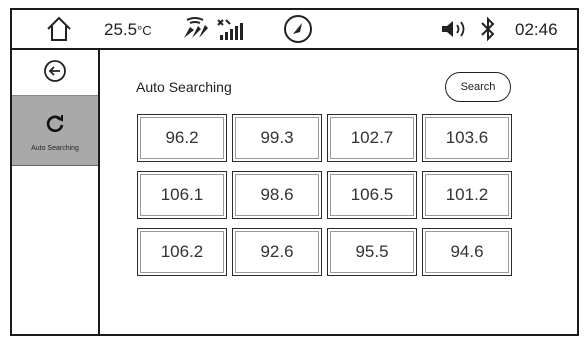 The image size is (588, 341). Describe the element at coordinates (59, 29) in the screenshot. I see `home-icon` at that location.